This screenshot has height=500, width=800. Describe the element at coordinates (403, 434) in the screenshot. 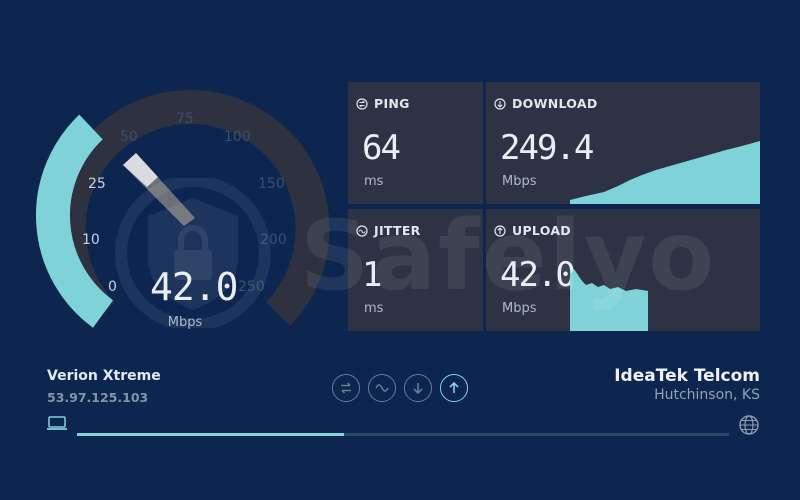

I see `test-progress-bar` at that location.